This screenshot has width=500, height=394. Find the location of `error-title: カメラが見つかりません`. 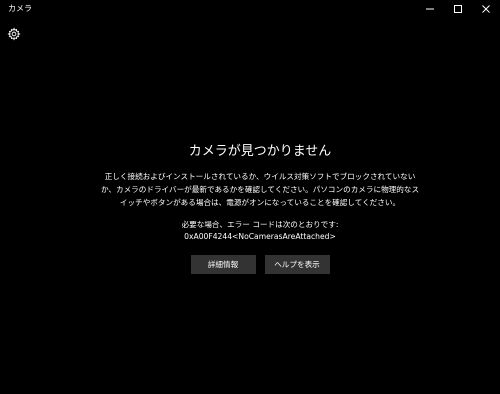

error-title: カメラが見つかりません is located at coordinates (260, 151).